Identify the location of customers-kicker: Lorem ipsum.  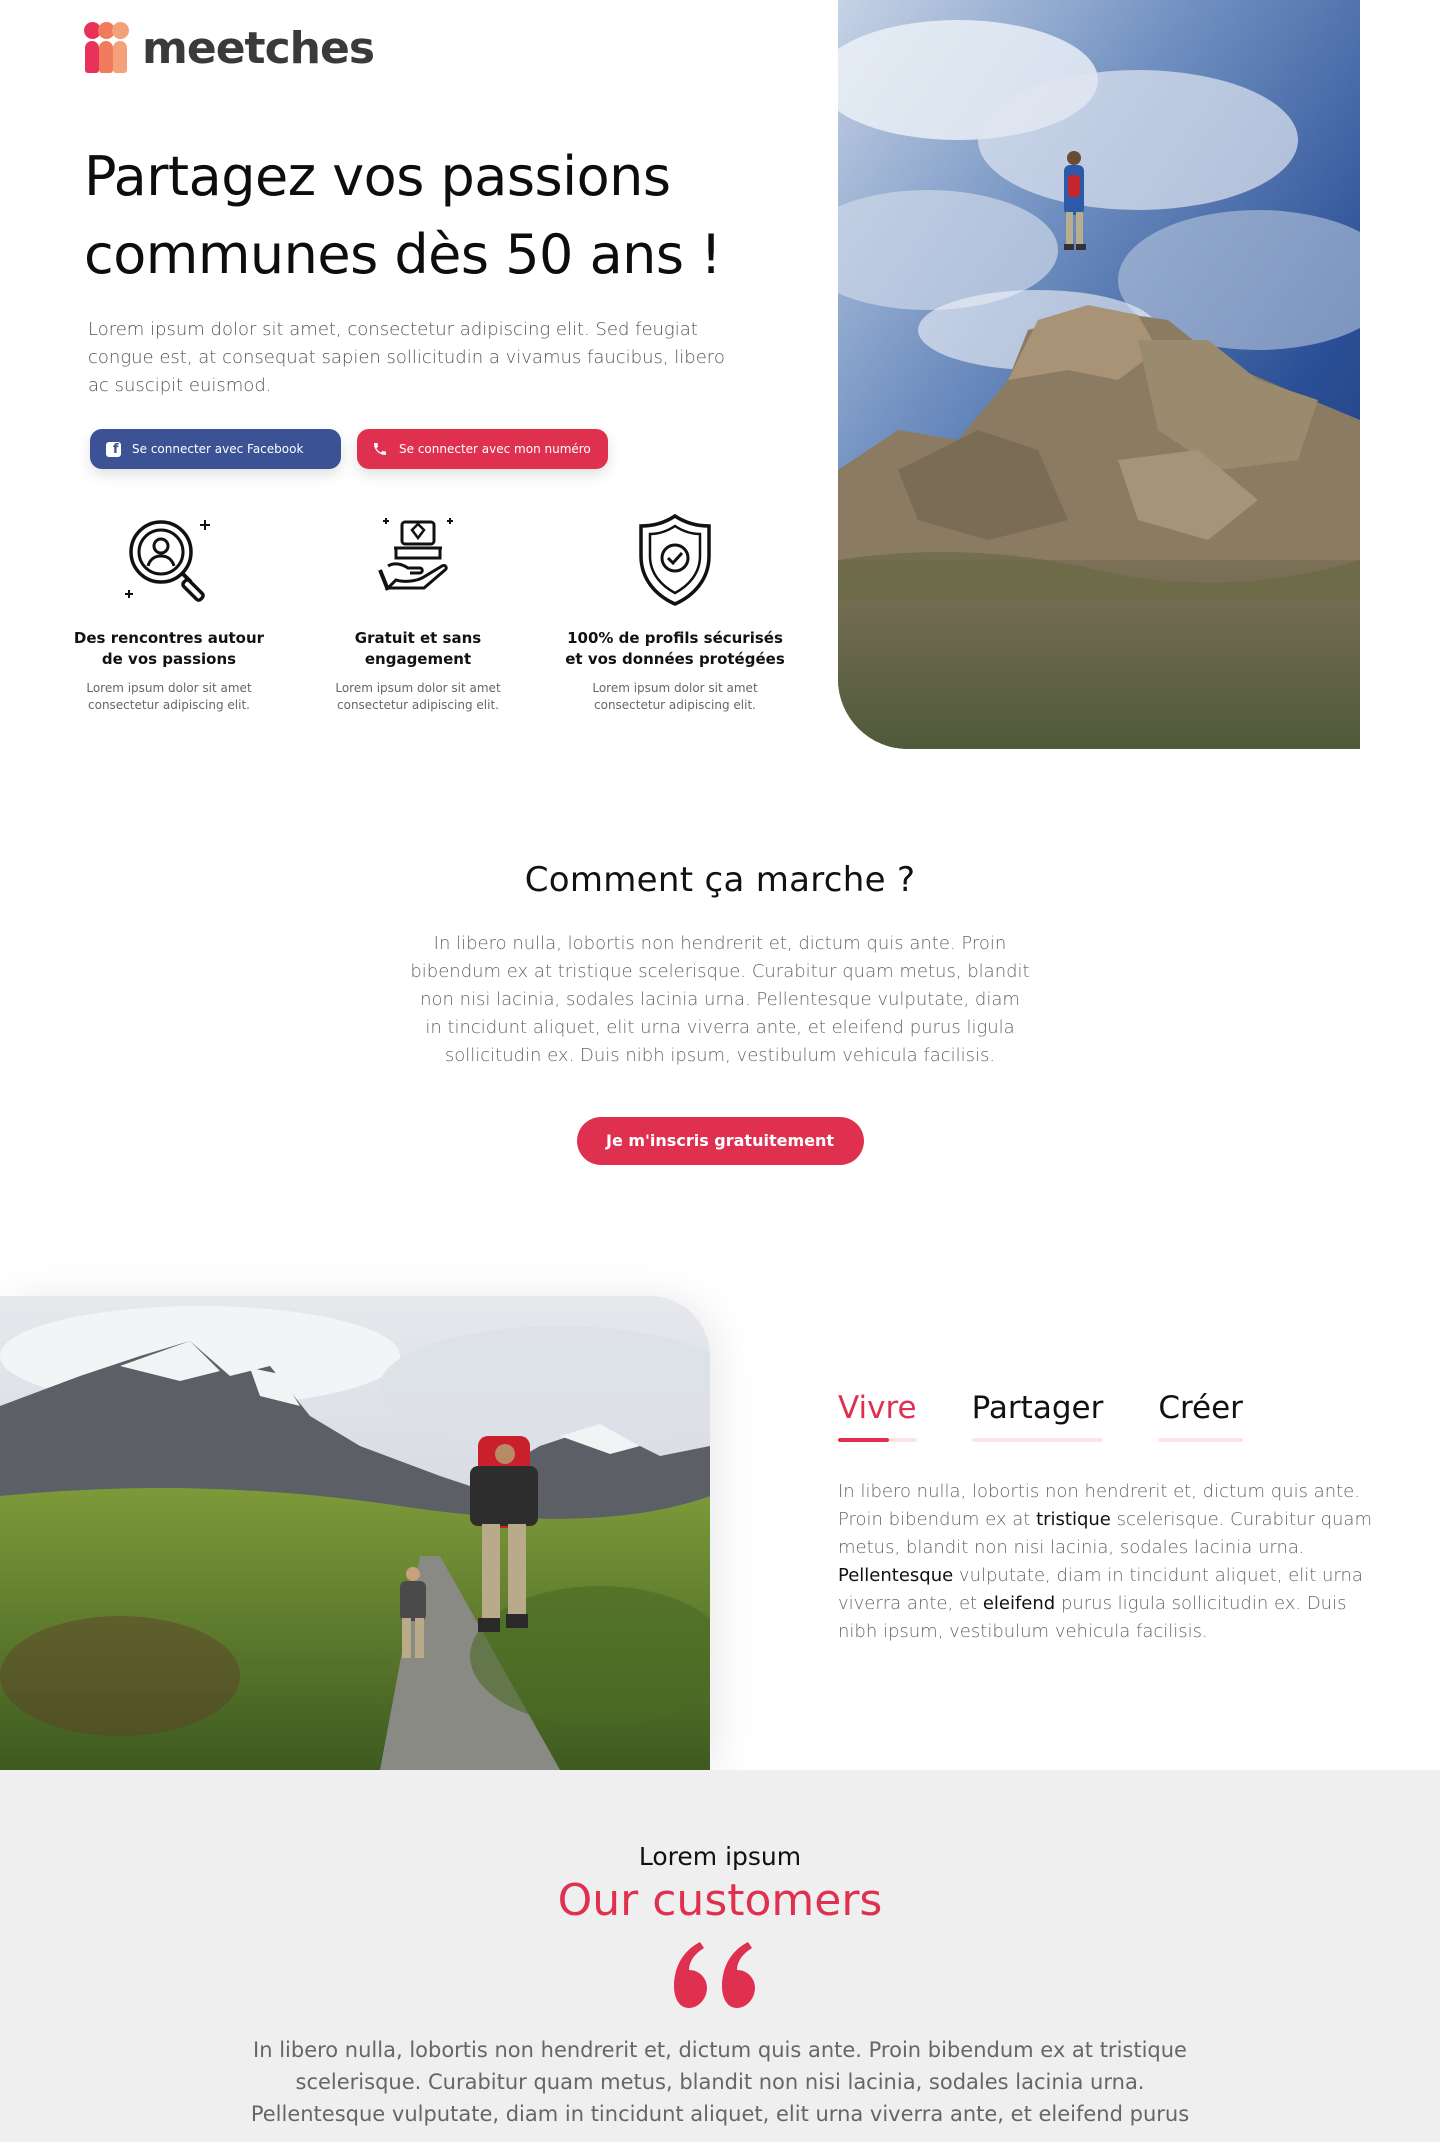
(720, 1856).